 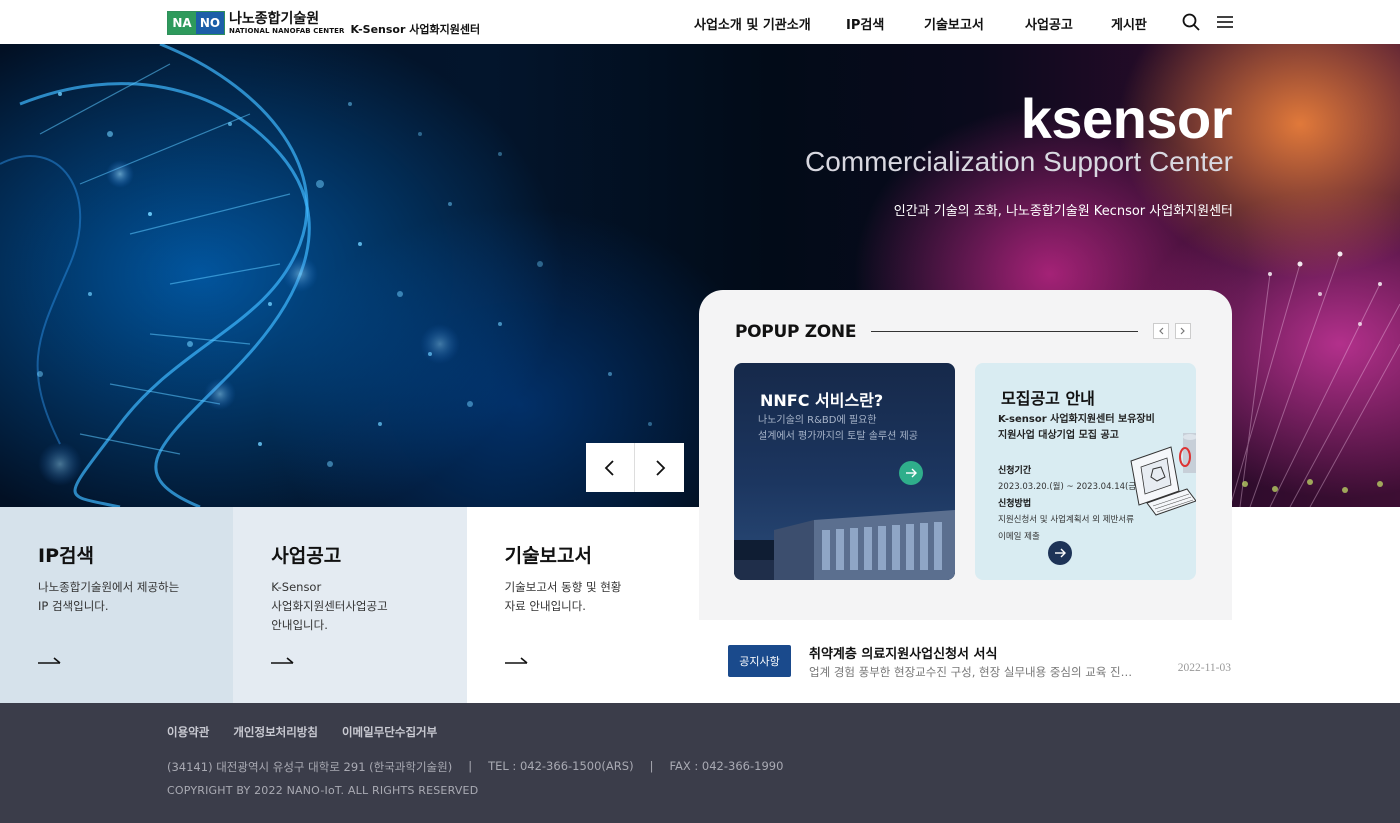 What do you see at coordinates (275, 732) in the screenshot?
I see `footer-privacy-link: 개인정보처리방침` at bounding box center [275, 732].